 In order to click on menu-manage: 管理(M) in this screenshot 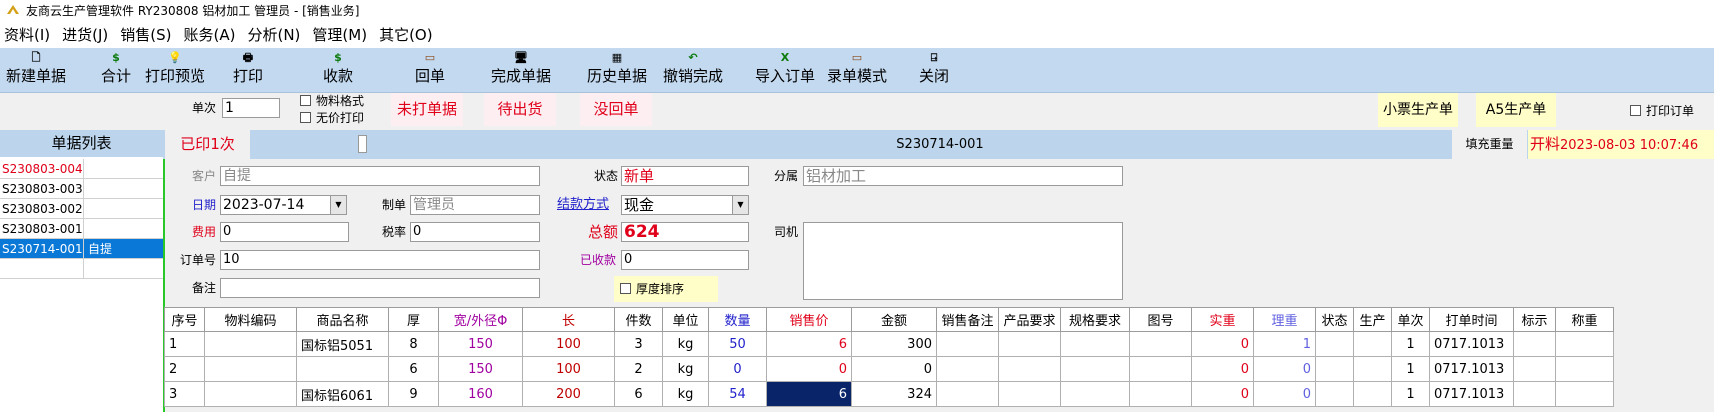, I will do `click(339, 35)`.